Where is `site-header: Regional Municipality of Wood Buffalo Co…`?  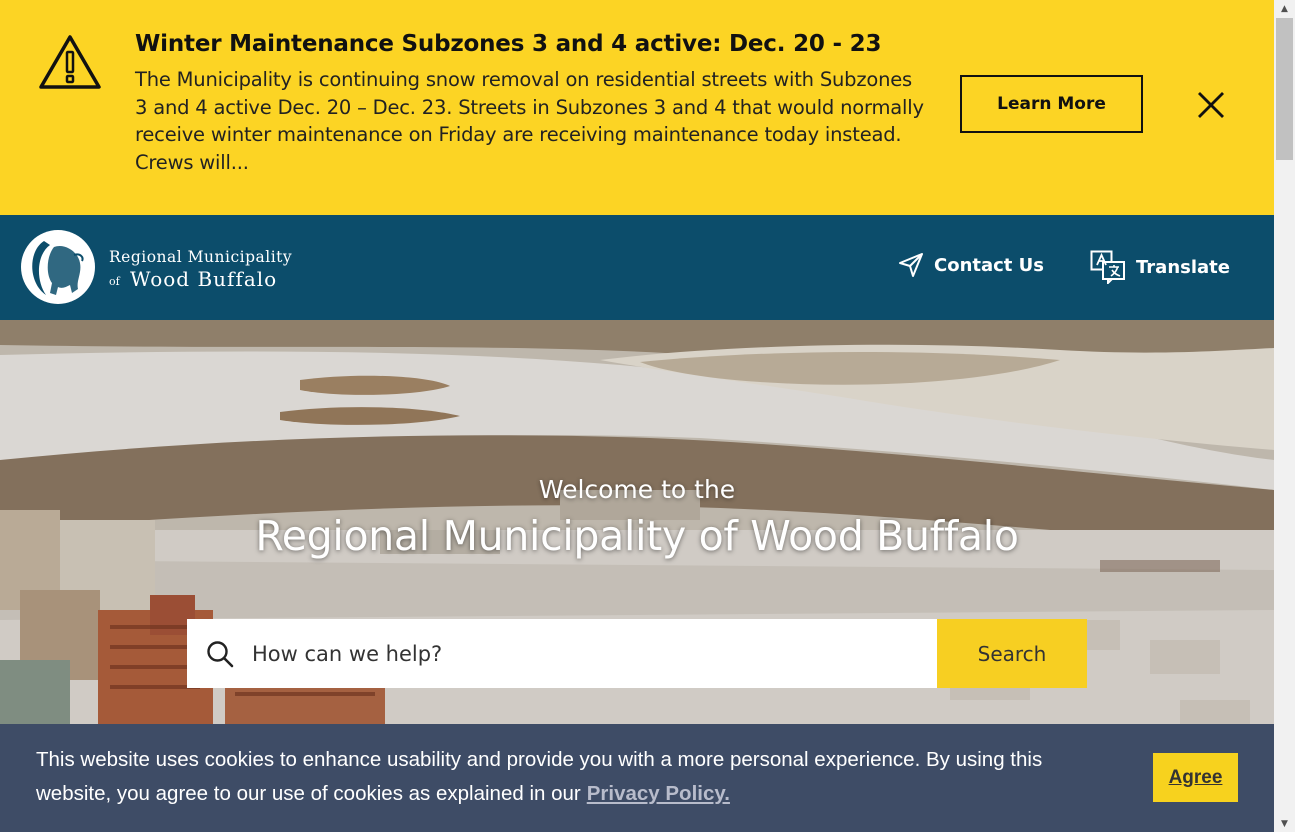
site-header: Regional Municipality of Wood Buffalo Co… is located at coordinates (637, 267).